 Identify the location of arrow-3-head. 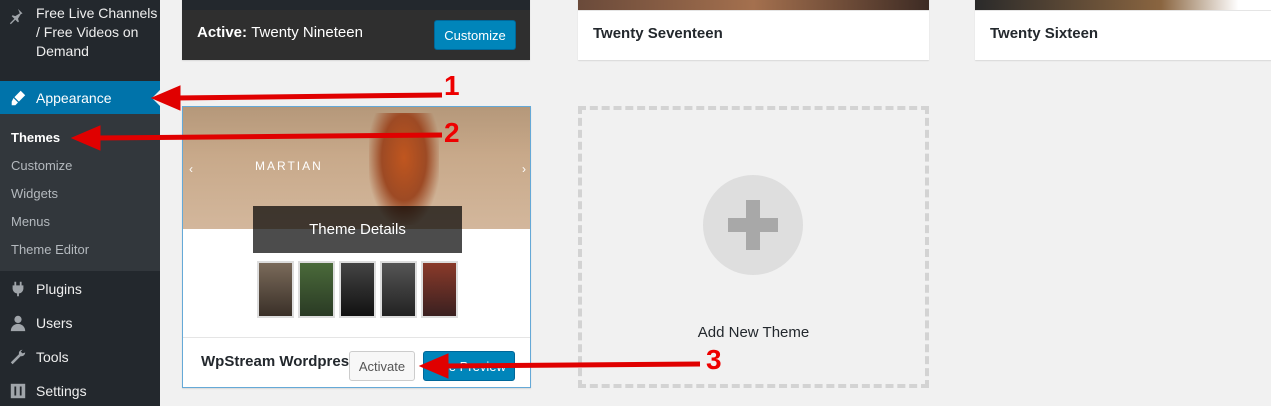
(433, 366).